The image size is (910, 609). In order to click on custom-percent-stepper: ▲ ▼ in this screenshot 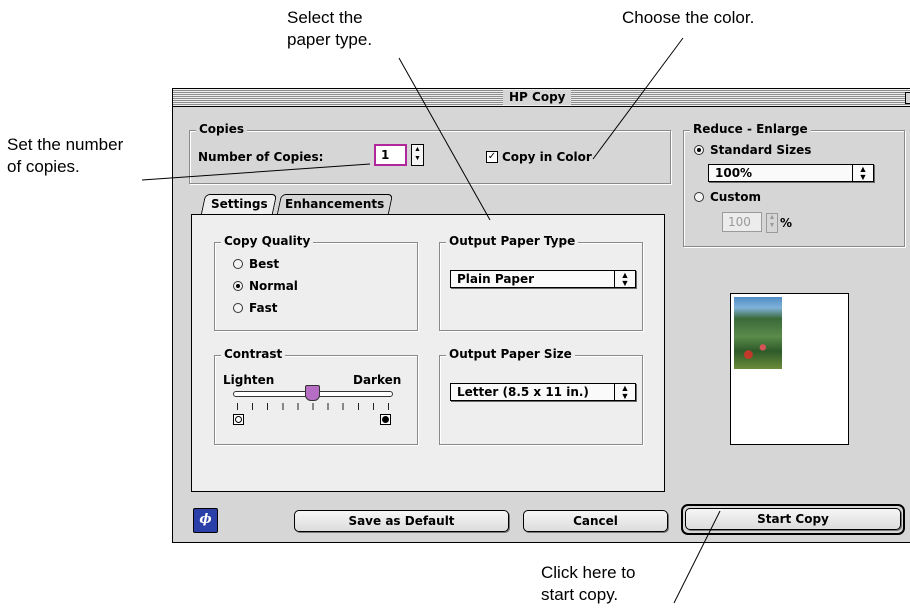, I will do `click(772, 223)`.